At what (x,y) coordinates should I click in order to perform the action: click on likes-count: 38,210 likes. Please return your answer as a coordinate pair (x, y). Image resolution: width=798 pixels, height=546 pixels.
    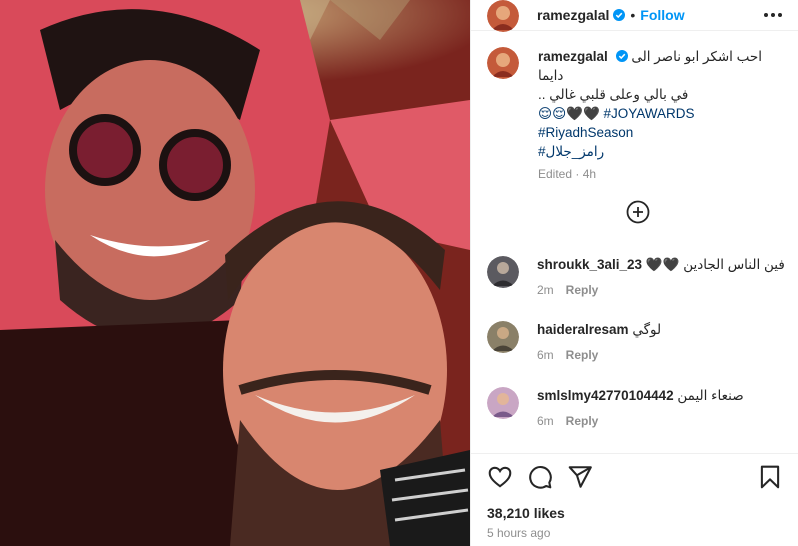
    Looking at the image, I should click on (526, 513).